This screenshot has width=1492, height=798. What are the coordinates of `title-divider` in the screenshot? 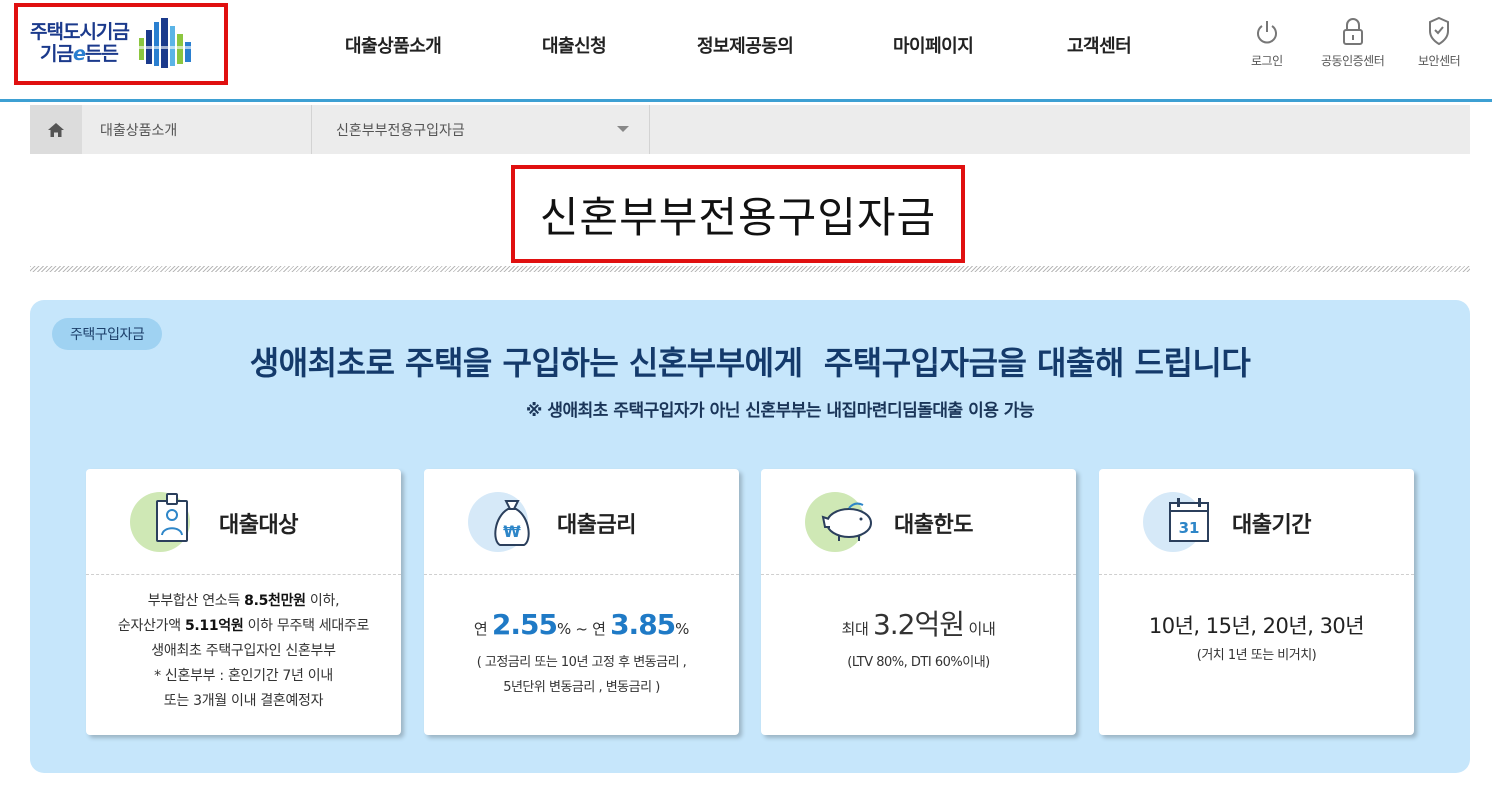 It's located at (750, 269).